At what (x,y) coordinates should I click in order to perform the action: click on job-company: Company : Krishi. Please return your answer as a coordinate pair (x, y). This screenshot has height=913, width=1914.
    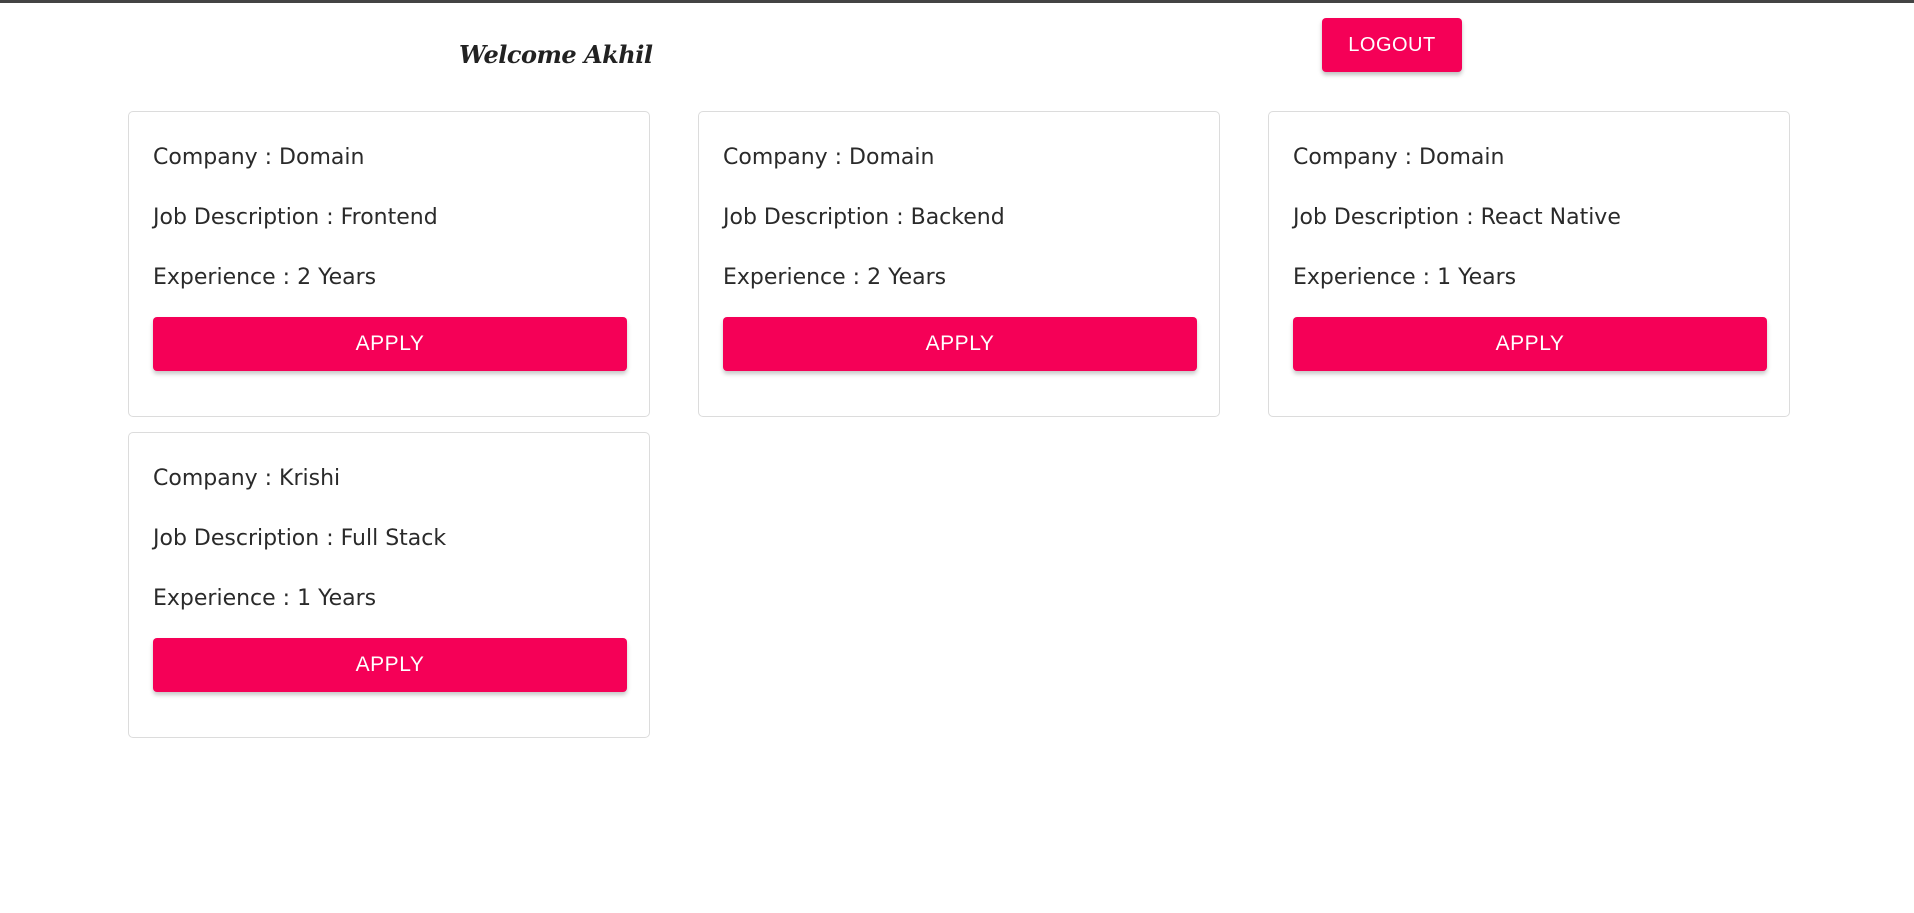
    Looking at the image, I should click on (247, 478).